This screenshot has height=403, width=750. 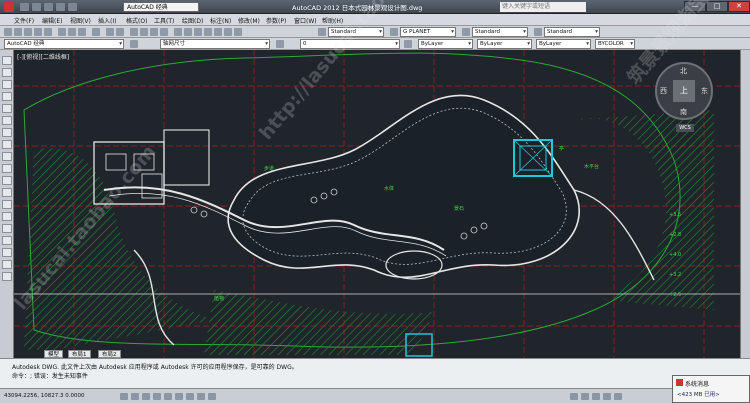 What do you see at coordinates (146, 396) in the screenshot?
I see `ortho-icon` at bounding box center [146, 396].